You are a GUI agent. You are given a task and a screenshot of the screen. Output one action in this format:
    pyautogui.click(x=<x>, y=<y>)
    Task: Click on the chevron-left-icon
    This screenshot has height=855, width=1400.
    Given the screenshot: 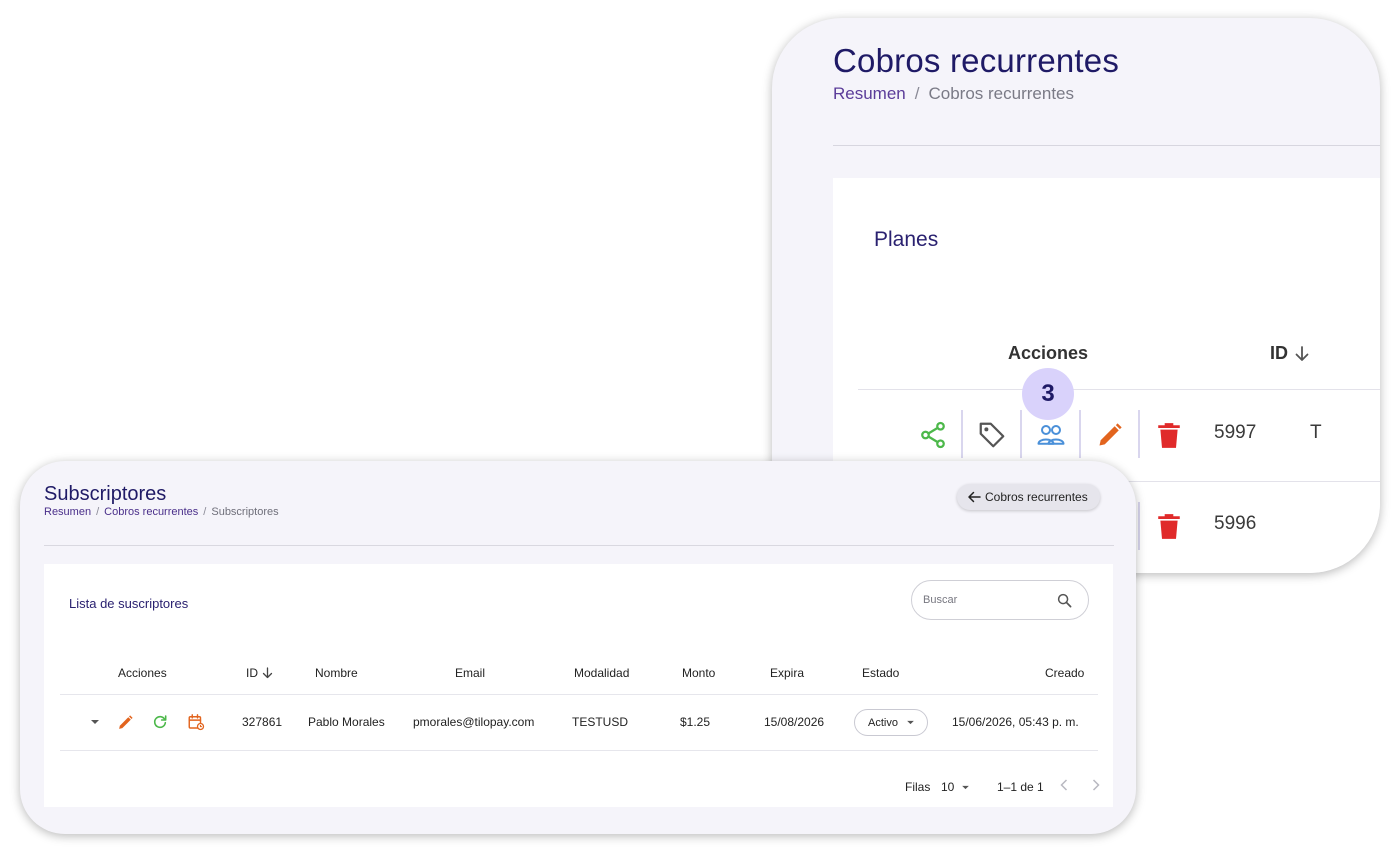 What is the action you would take?
    pyautogui.click(x=1064, y=785)
    